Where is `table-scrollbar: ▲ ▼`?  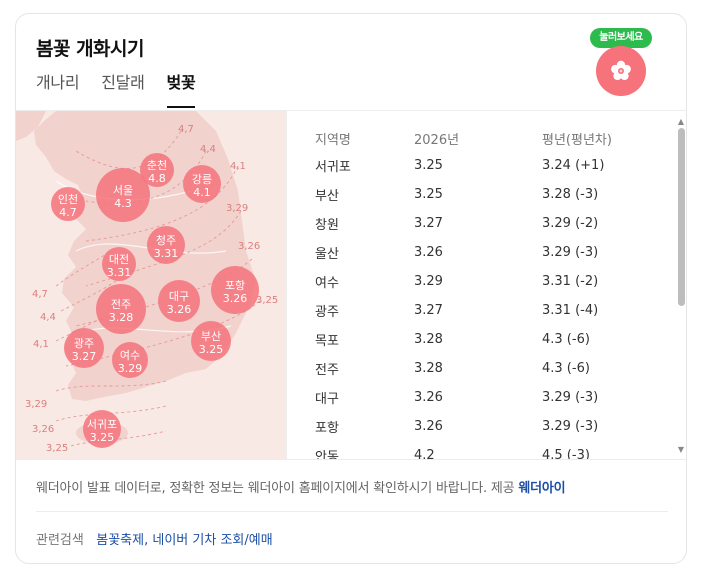 table-scrollbar: ▲ ▼ is located at coordinates (680, 285).